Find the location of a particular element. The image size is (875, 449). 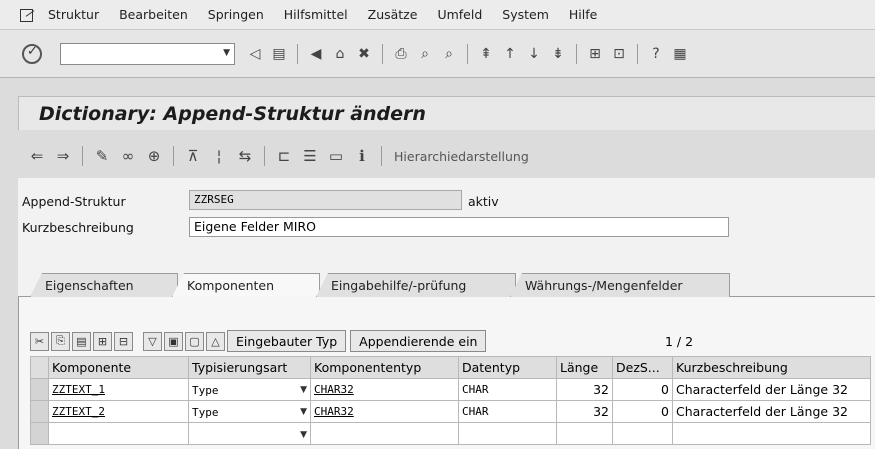

last-page-icon: ⇟ is located at coordinates (558, 54).